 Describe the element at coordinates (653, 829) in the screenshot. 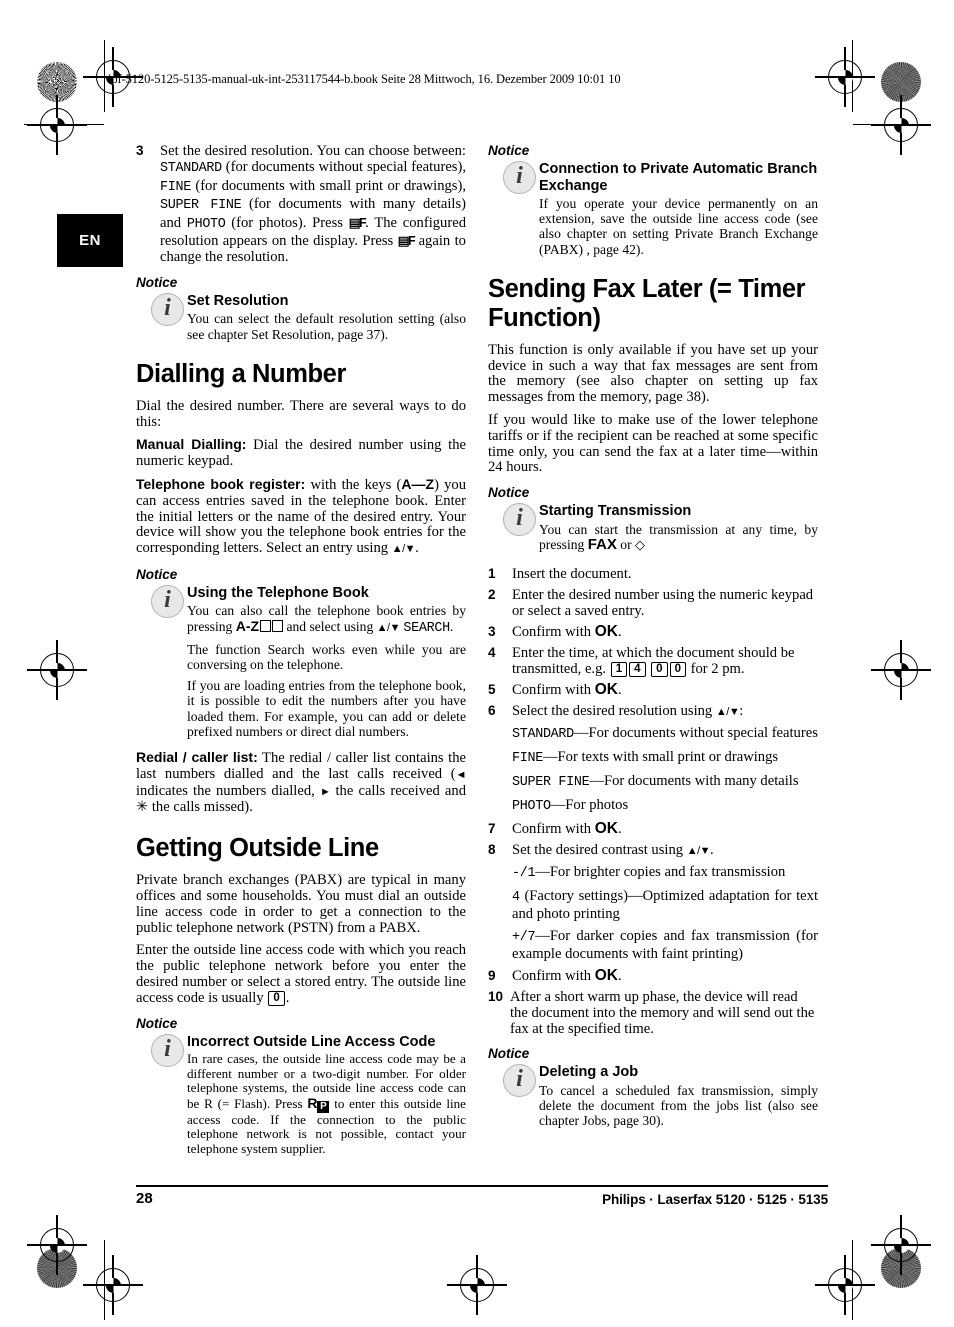

I see `step-7: 7 Confirm with OK.` at that location.